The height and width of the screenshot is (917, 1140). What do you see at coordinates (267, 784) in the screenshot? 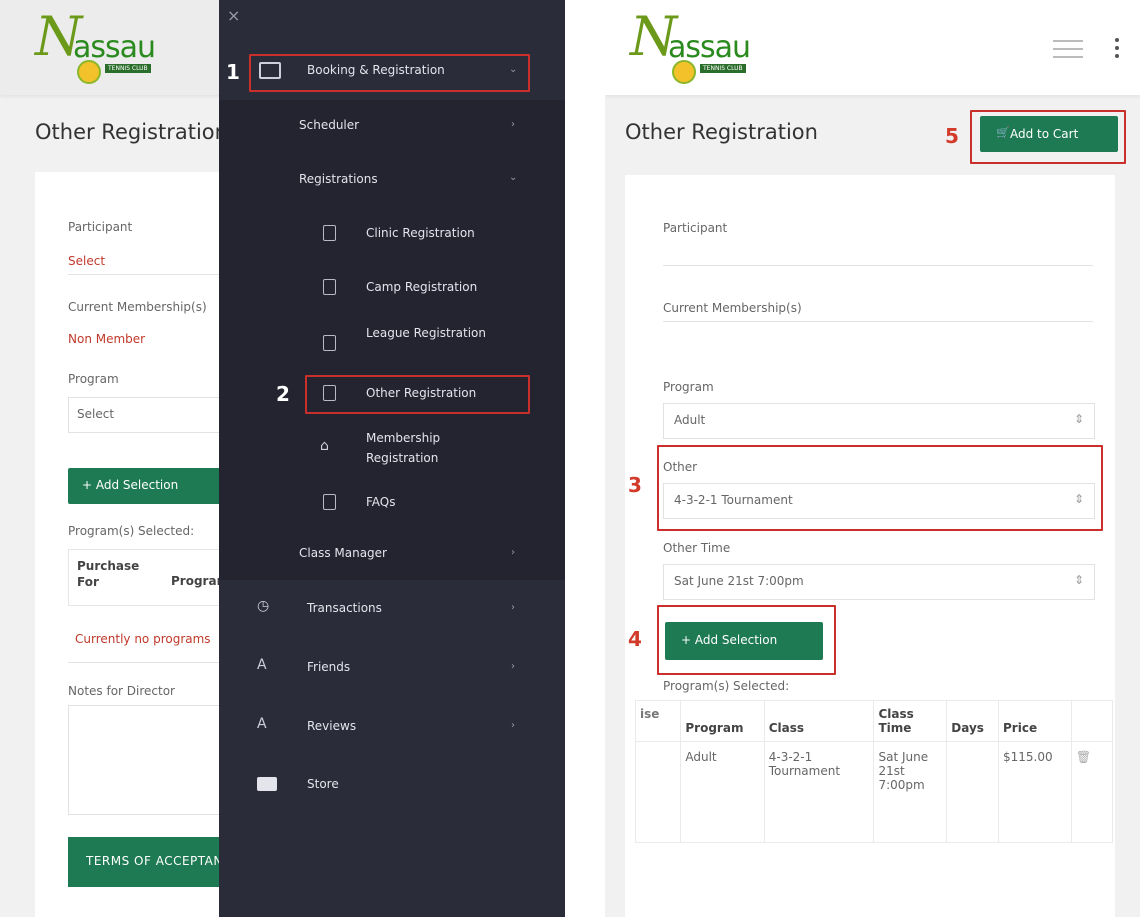
I see `store-icon` at bounding box center [267, 784].